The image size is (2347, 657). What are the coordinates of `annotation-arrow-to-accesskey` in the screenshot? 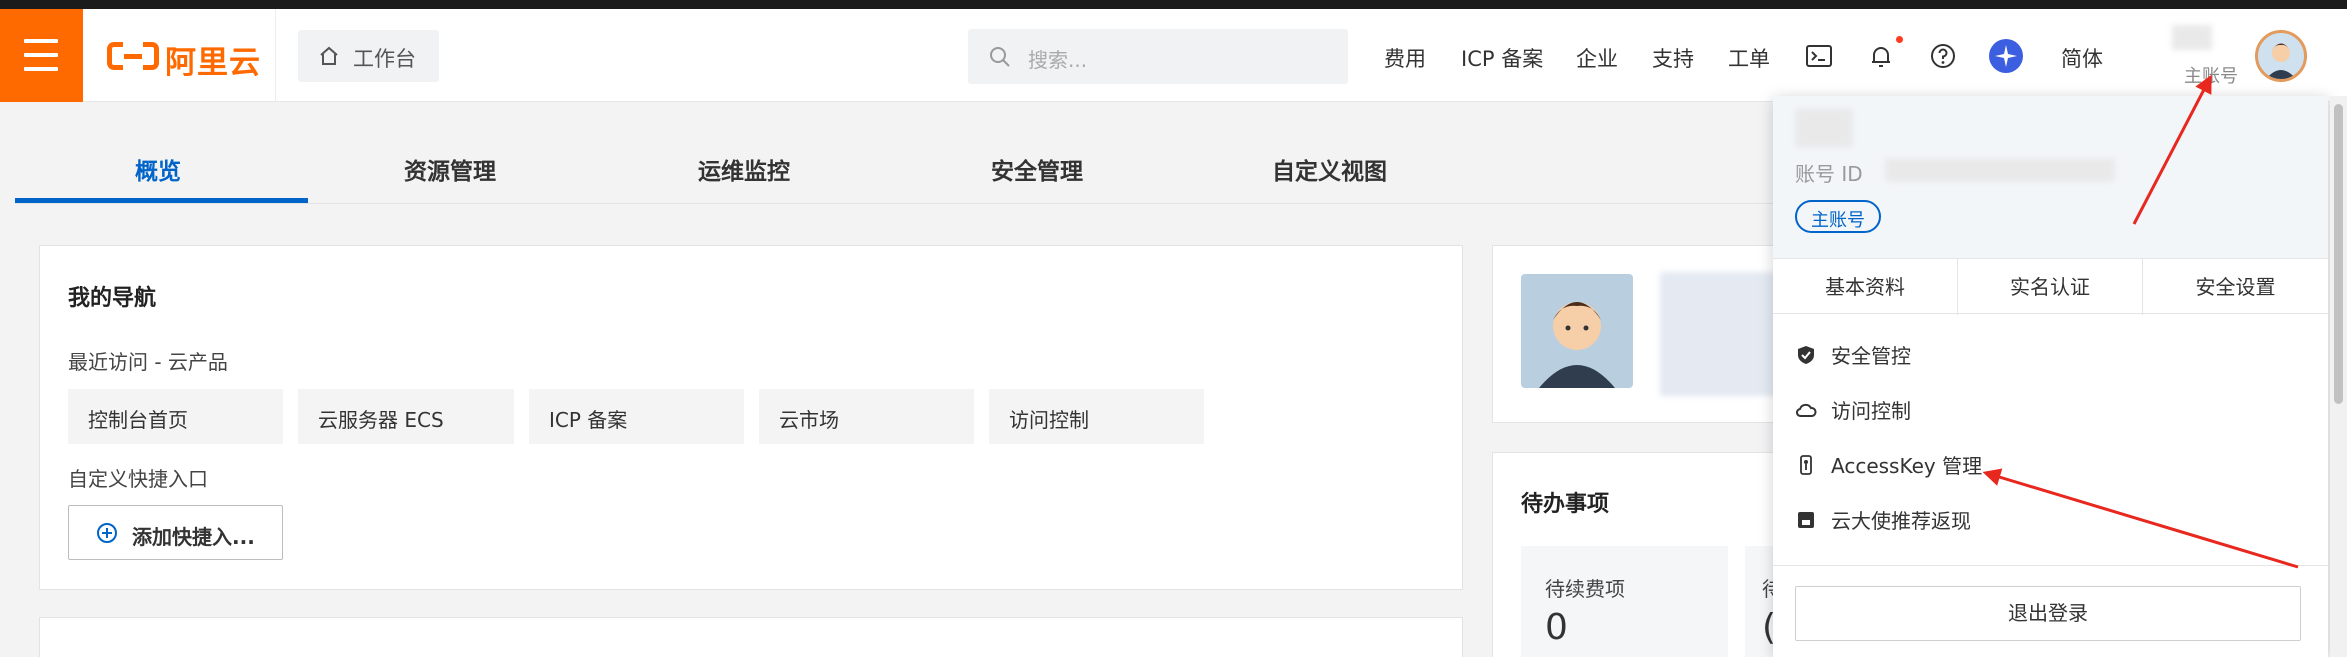 It's located at (2140, 518).